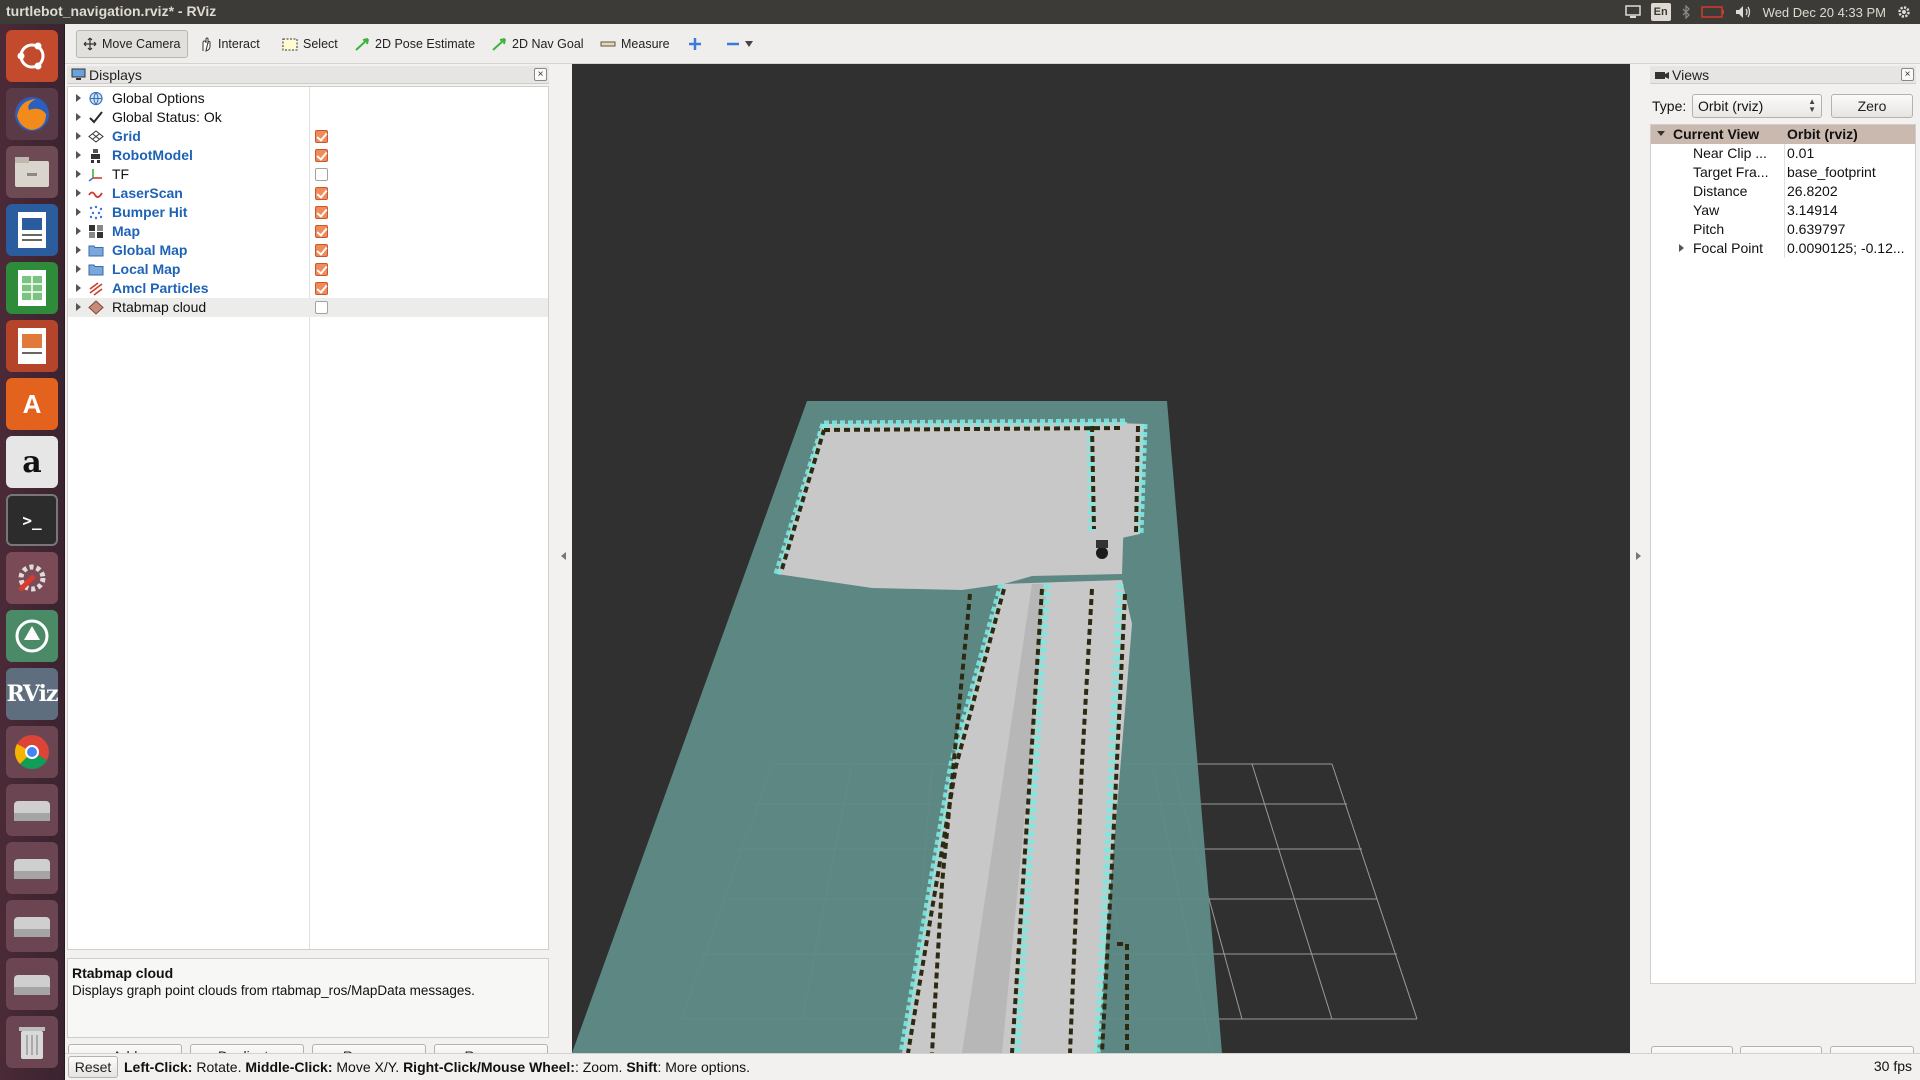 This screenshot has width=1920, height=1080. Describe the element at coordinates (229, 44) in the screenshot. I see `interact-tool: Interact` at that location.